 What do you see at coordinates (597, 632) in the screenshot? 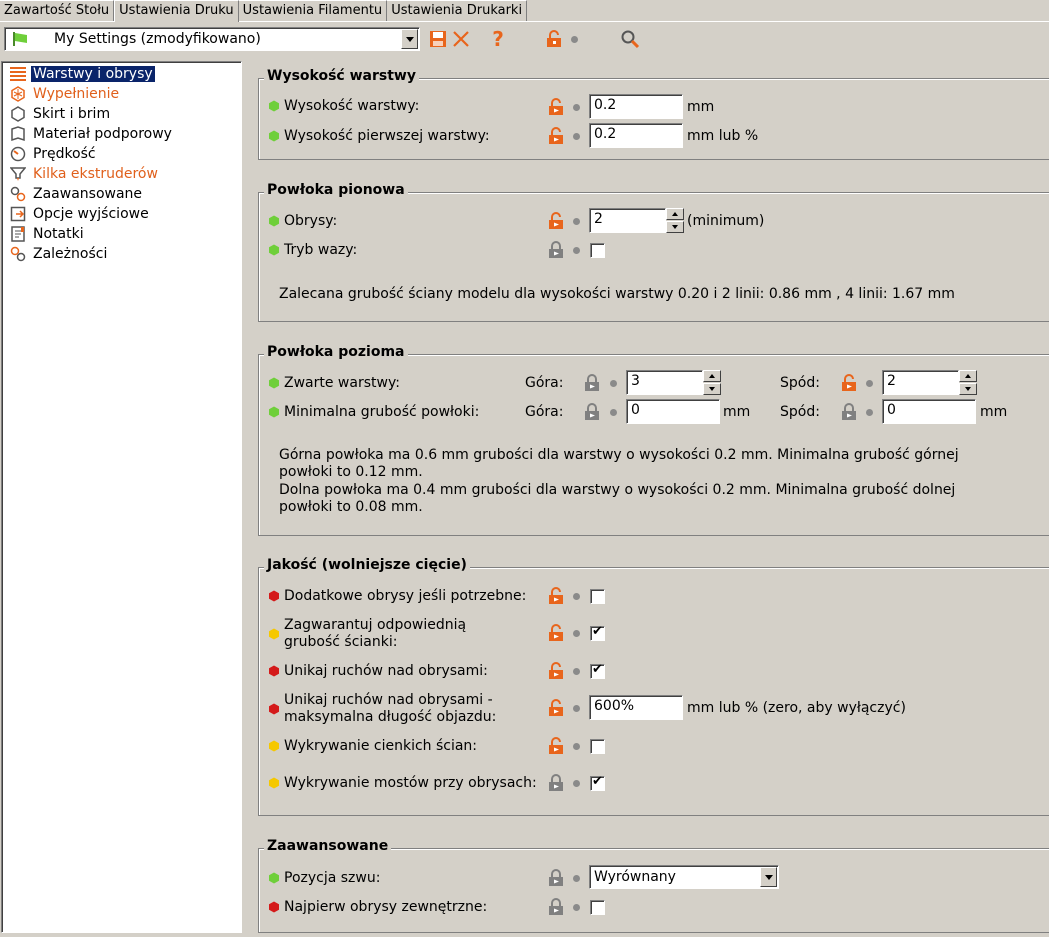
I see `ensure-thickness-checkbox` at bounding box center [597, 632].